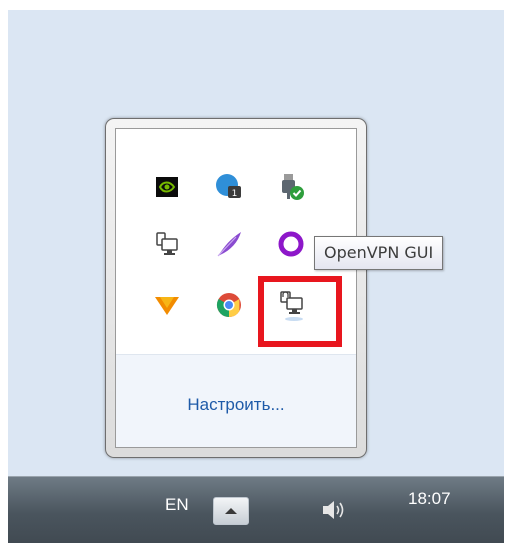 The image size is (508, 543). What do you see at coordinates (429, 499) in the screenshot?
I see `clock: 18:07` at bounding box center [429, 499].